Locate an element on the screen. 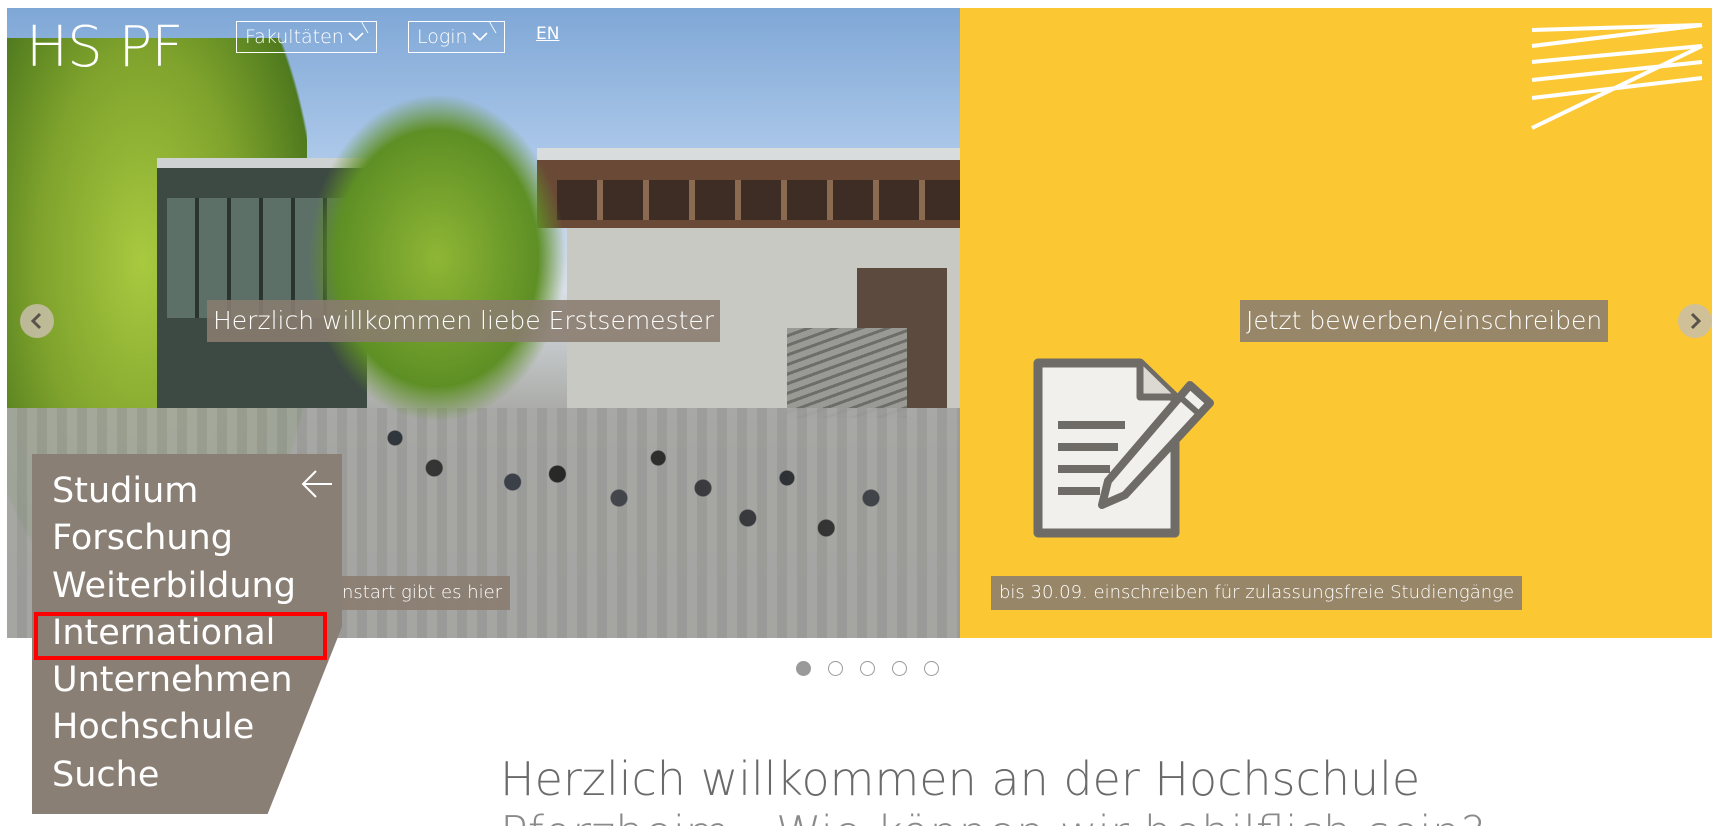 This screenshot has height=826, width=1712. welcome-heading: Herzlich willkommen an der Hochschule is located at coordinates (960, 779).